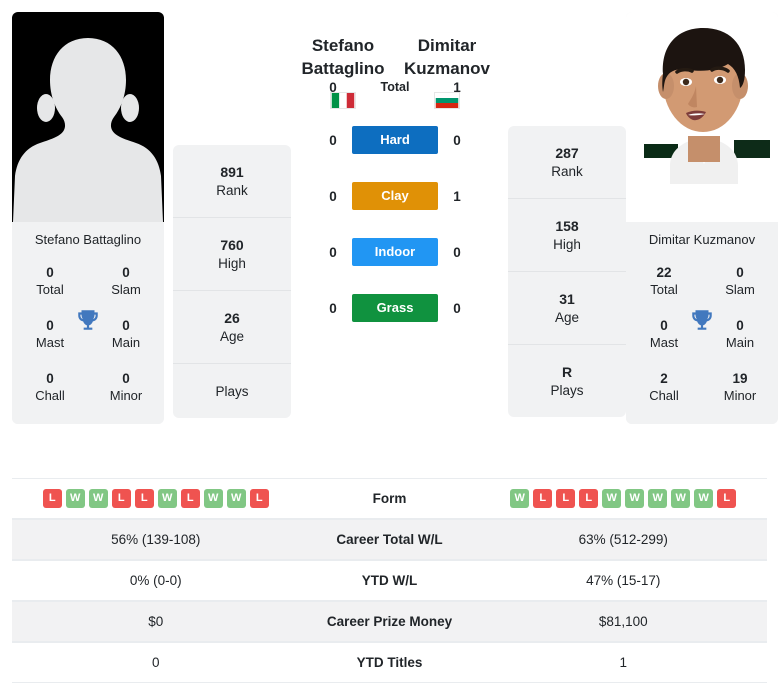 The height and width of the screenshot is (699, 779). What do you see at coordinates (664, 387) in the screenshot?
I see `right-titles-chall: 2 Chall` at bounding box center [664, 387].